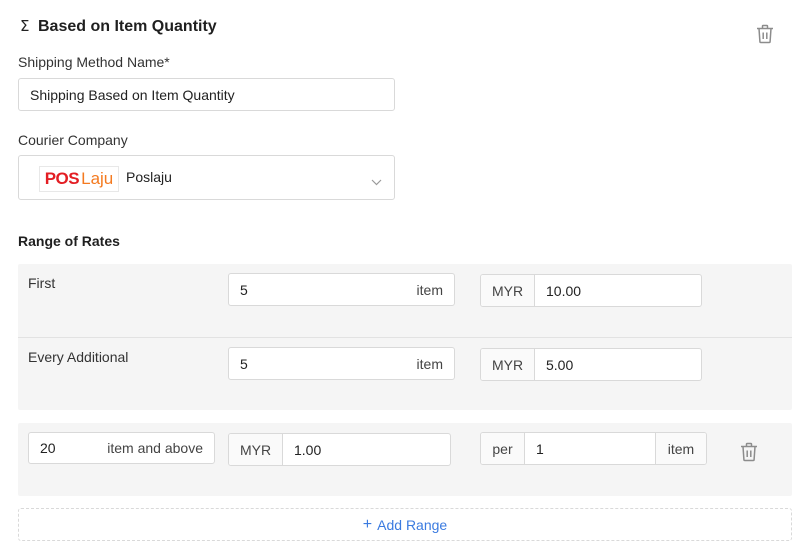  I want to click on chevron-down-icon, so click(376, 181).